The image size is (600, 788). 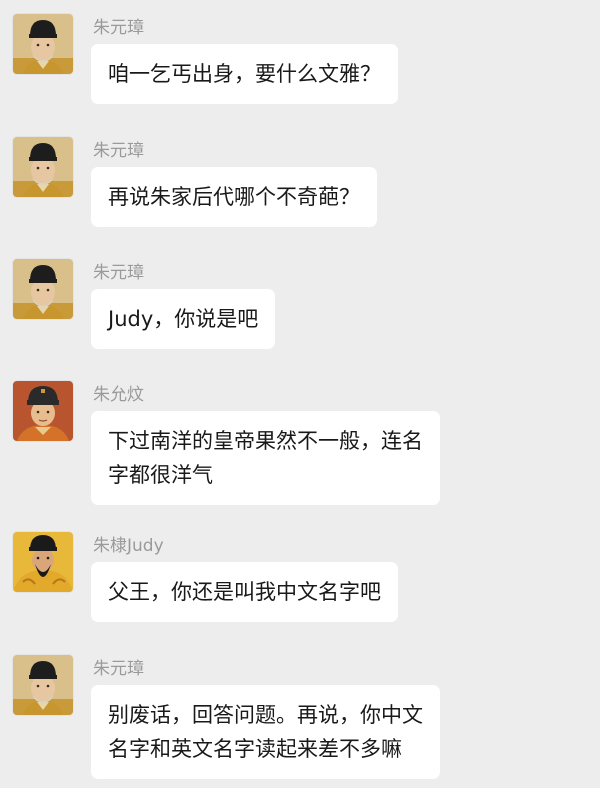 I want to click on message-text: 名字和英文名字读起来差不多嘛, so click(x=255, y=749).